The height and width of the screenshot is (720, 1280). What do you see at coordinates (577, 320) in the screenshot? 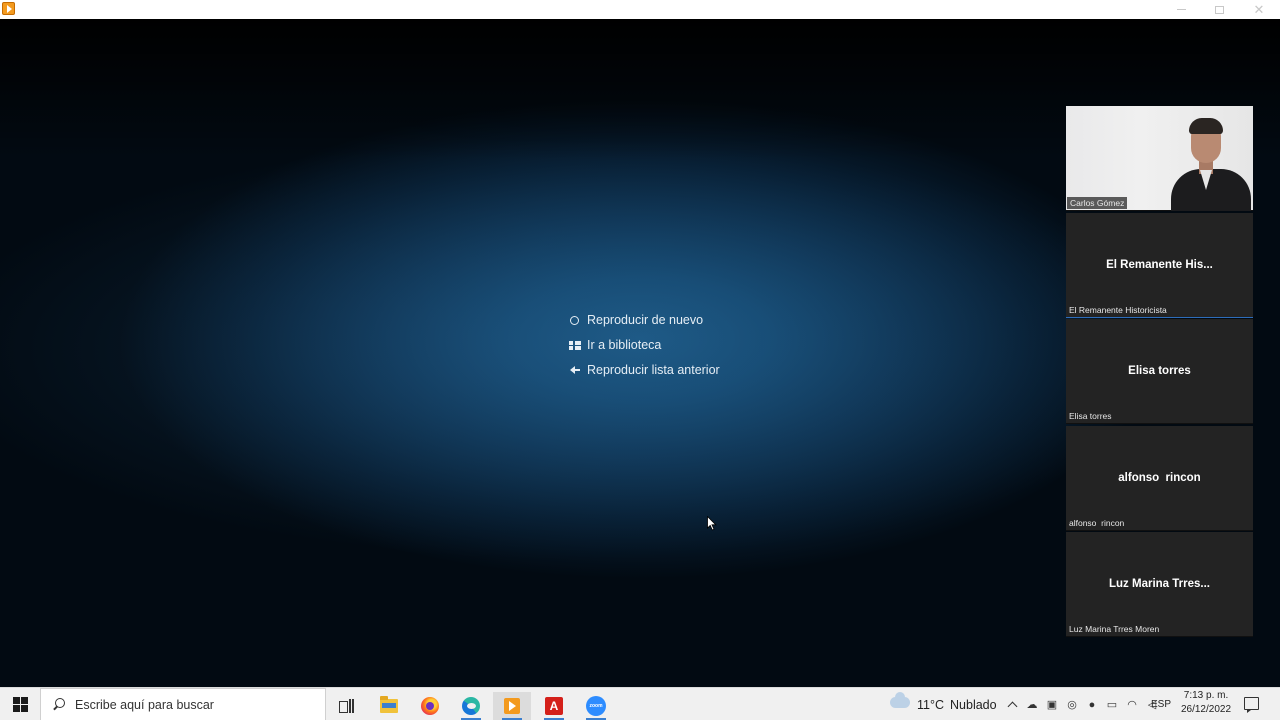
I see `replay-icon` at bounding box center [577, 320].